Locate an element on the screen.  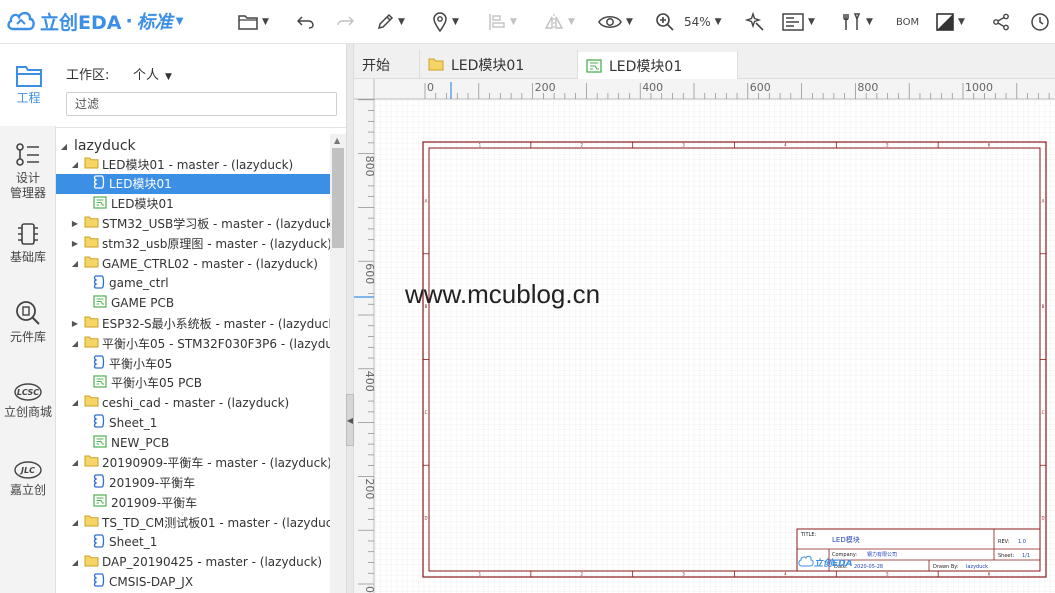
sidebar-item-label: 基础库 is located at coordinates (27, 257).